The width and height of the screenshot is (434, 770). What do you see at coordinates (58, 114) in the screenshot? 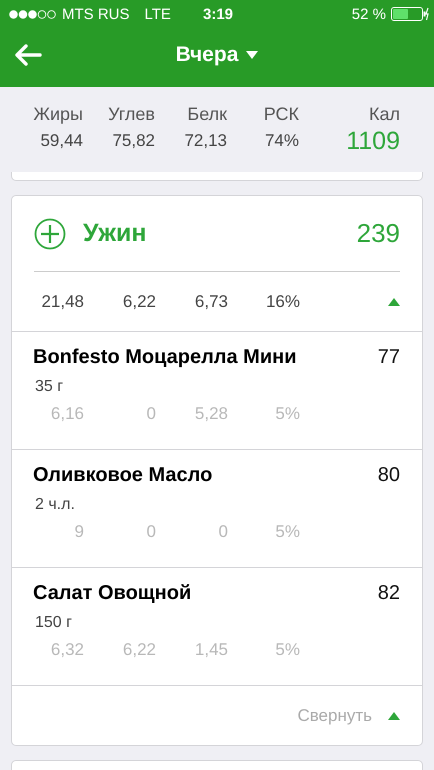
I see `nutrient-label: Жиры` at bounding box center [58, 114].